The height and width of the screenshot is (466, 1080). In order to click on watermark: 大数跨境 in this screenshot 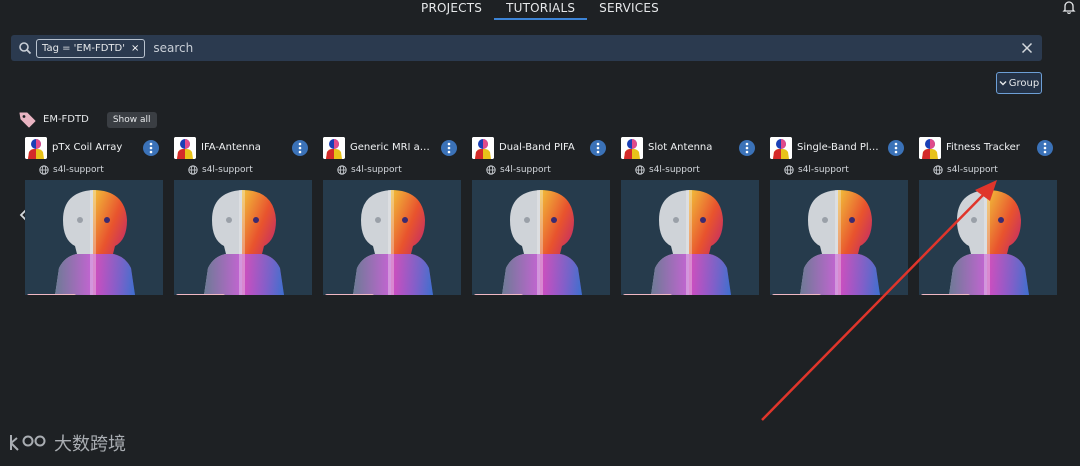, I will do `click(67, 443)`.